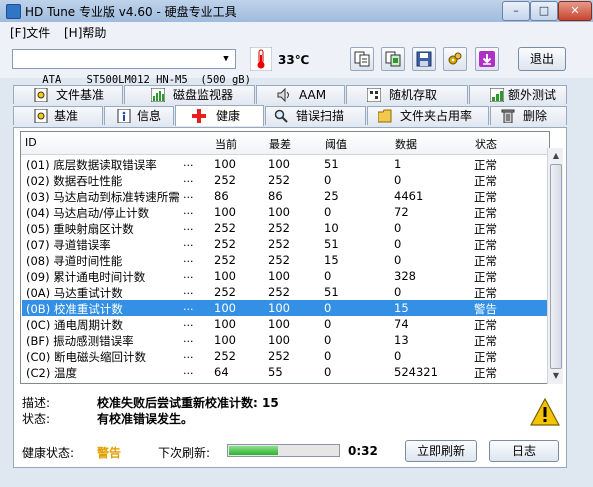 This screenshot has width=593, height=487. I want to click on column-header-current: 当前, so click(226, 144).